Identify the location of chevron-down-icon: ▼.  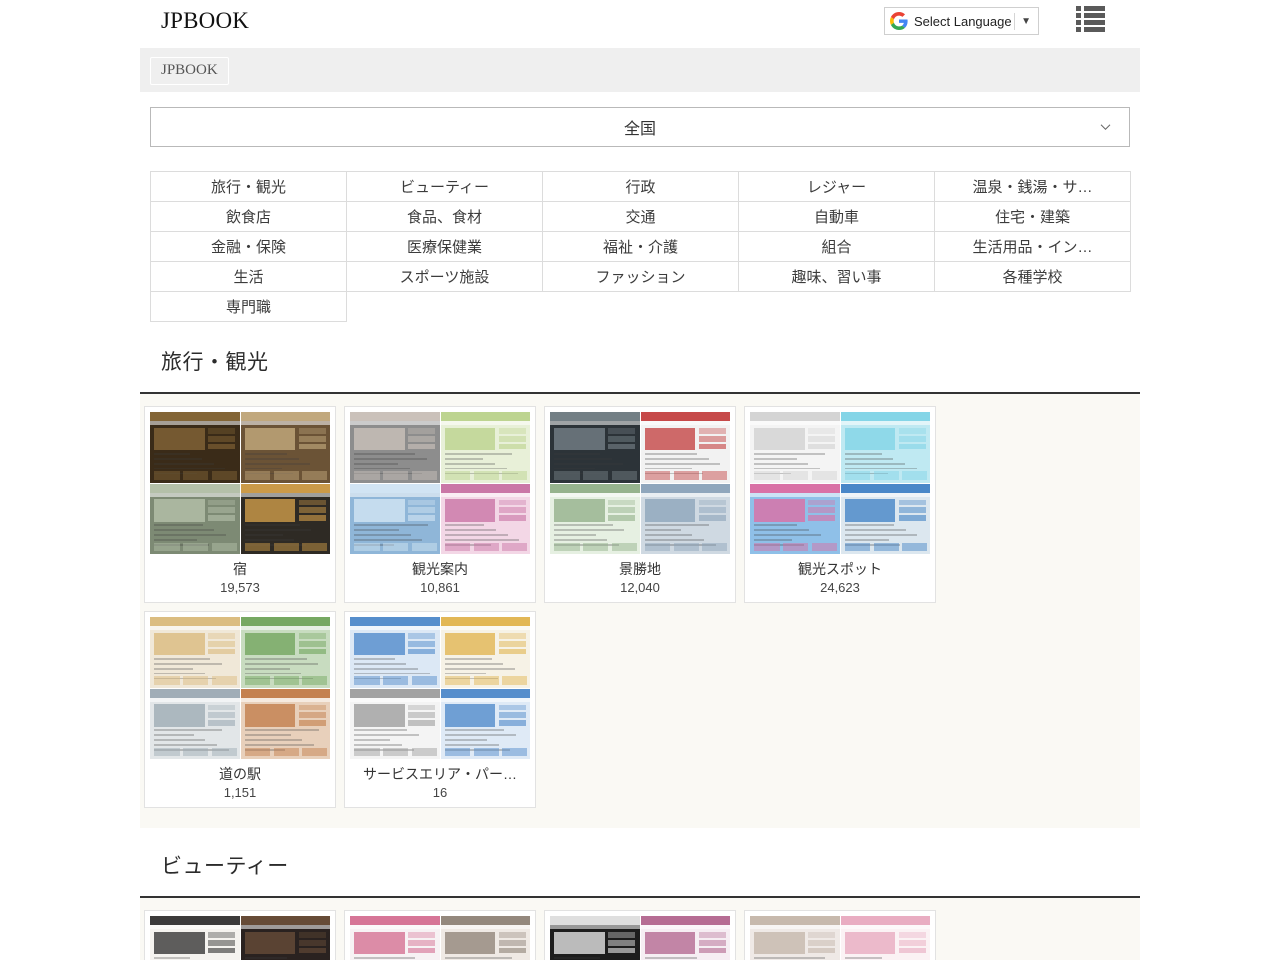
(1026, 21).